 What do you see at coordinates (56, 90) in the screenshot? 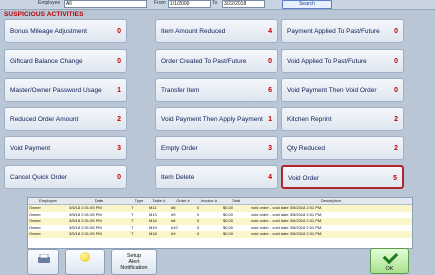
I see `tile-label: Master/Owner Password Usage` at bounding box center [56, 90].